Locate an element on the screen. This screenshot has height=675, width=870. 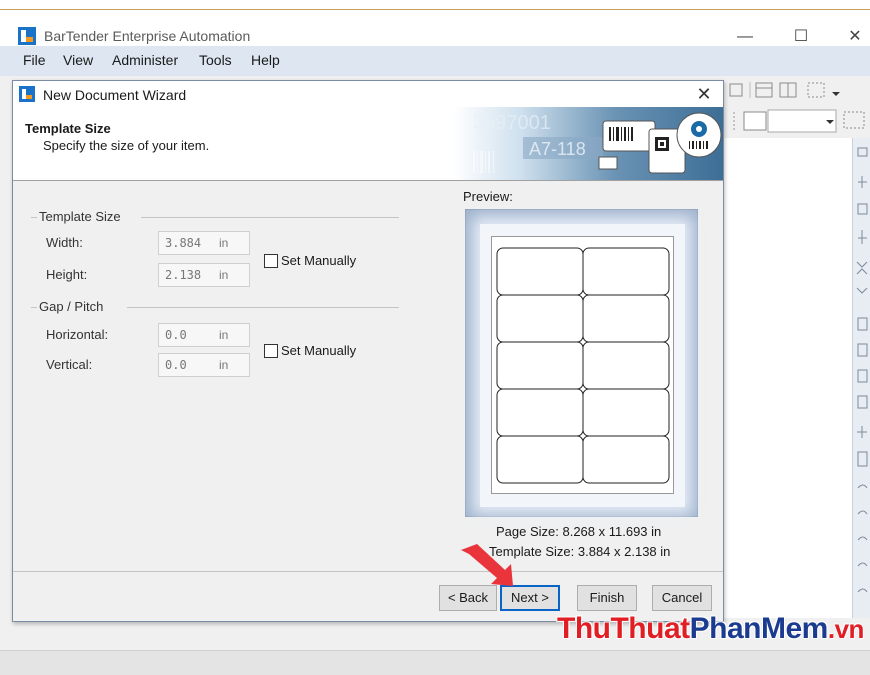
watermark-part: Thu is located at coordinates (584, 628).